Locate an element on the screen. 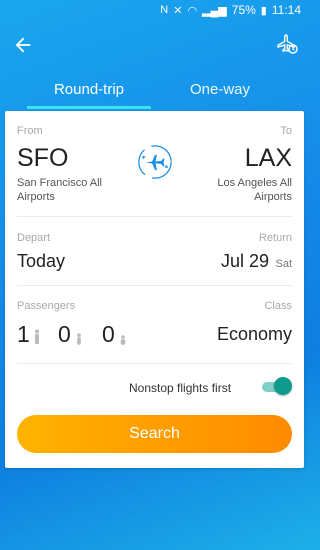 This screenshot has height=550, width=320. active-tab-indicator is located at coordinates (89, 107).